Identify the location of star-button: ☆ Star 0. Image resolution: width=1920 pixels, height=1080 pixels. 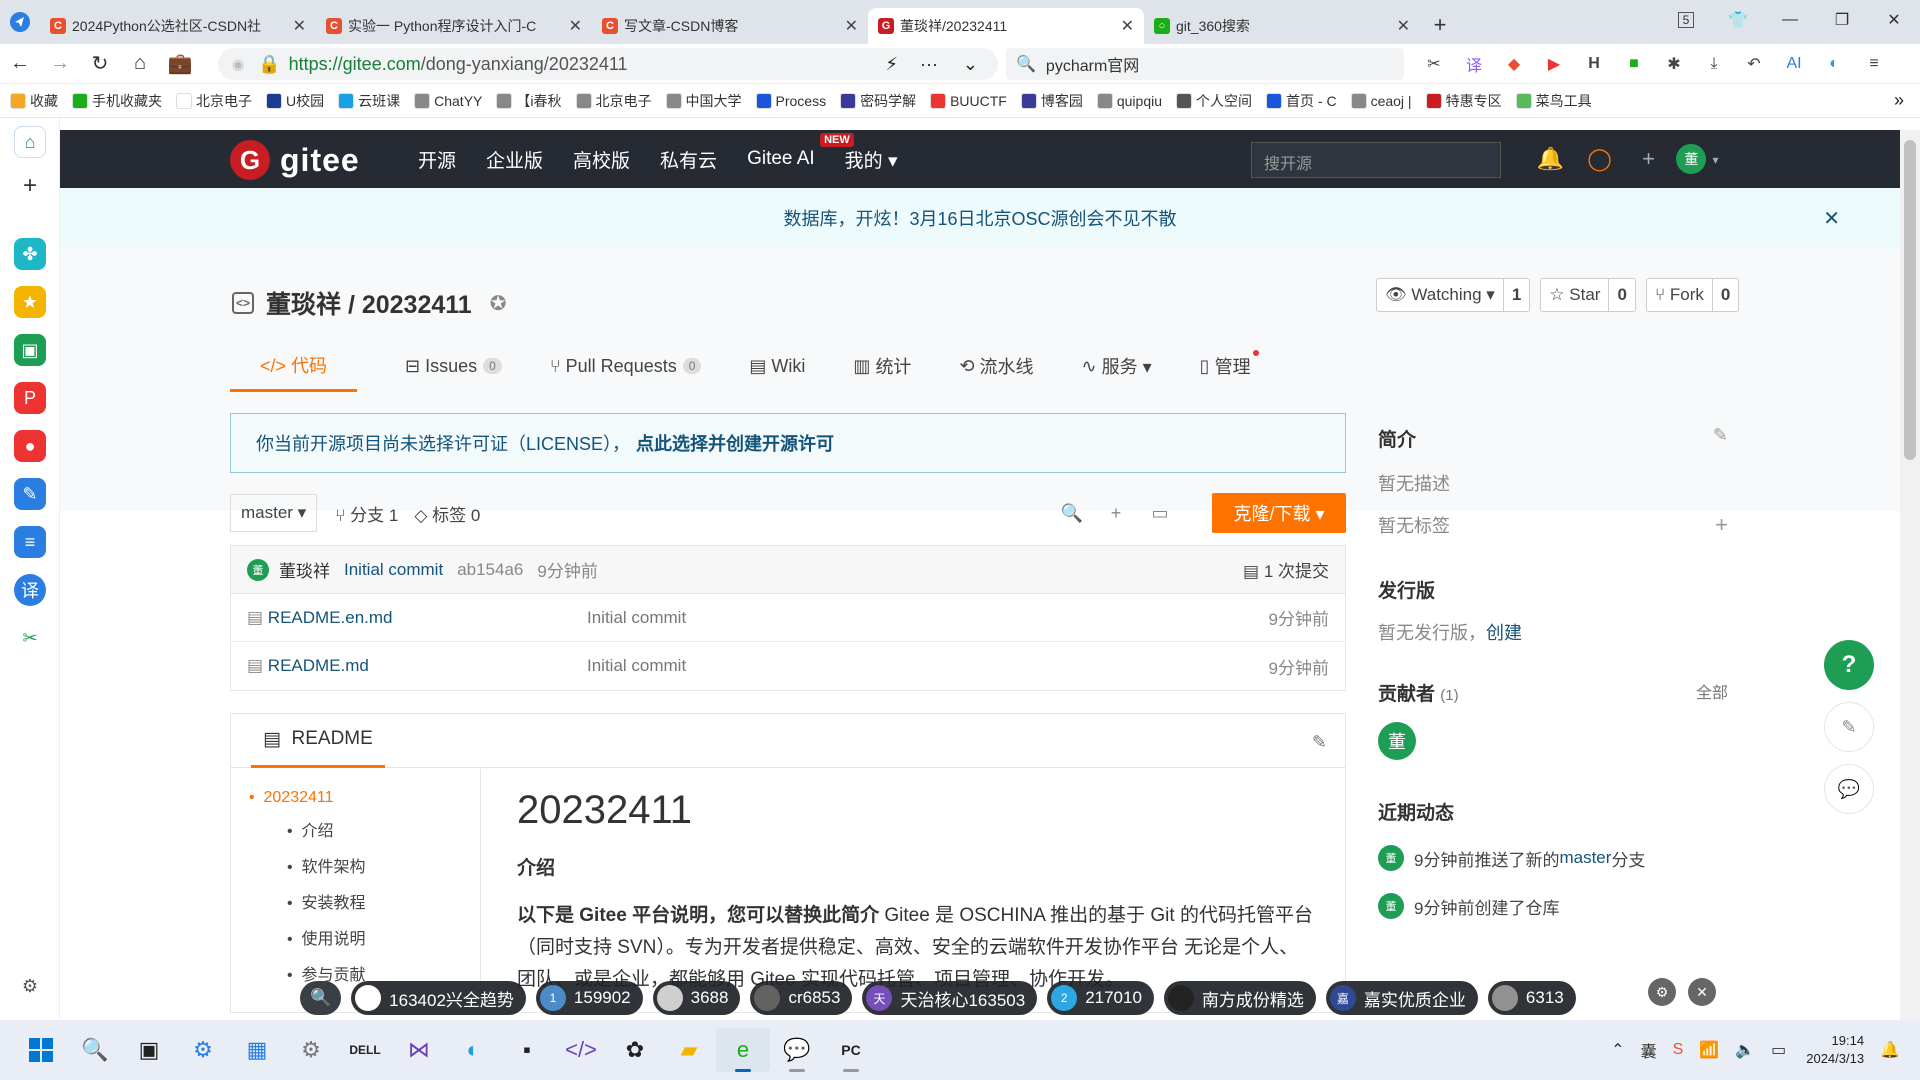
(1588, 295).